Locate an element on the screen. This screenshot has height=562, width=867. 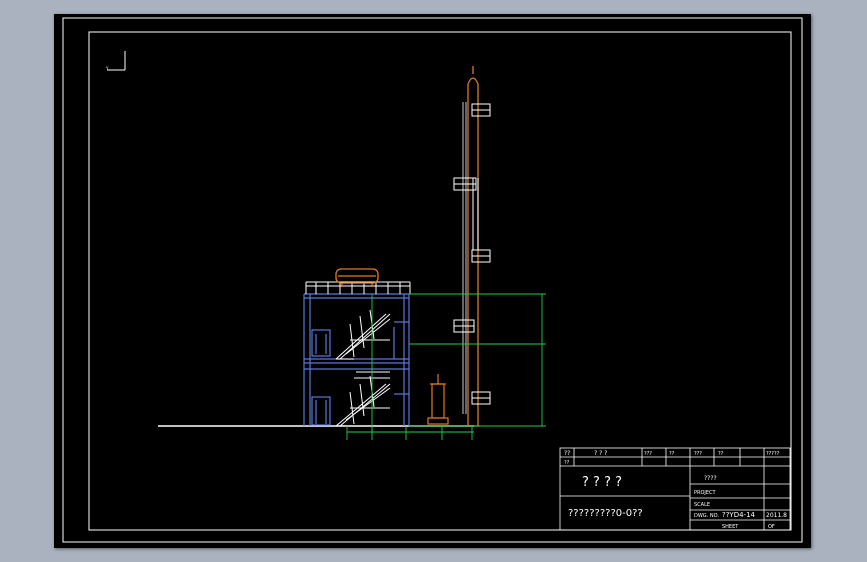
tb-header-mid: ? ? ? is located at coordinates (600, 453).